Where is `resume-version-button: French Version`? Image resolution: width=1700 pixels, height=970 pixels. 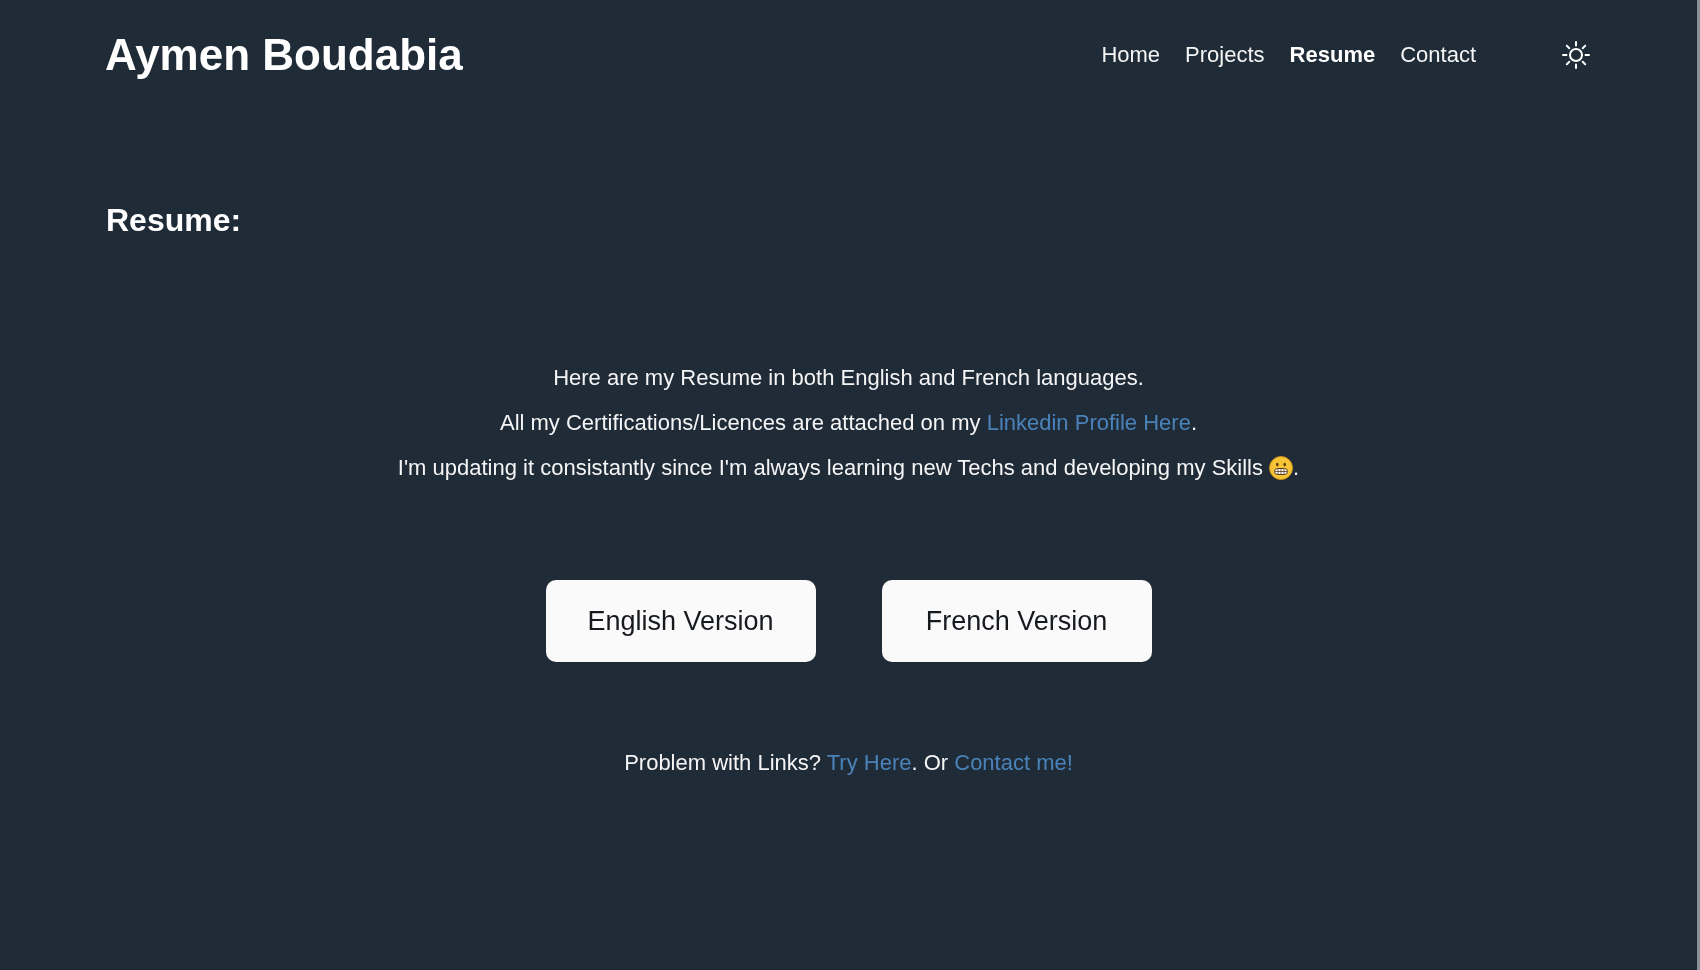 resume-version-button: French Version is located at coordinates (1016, 621).